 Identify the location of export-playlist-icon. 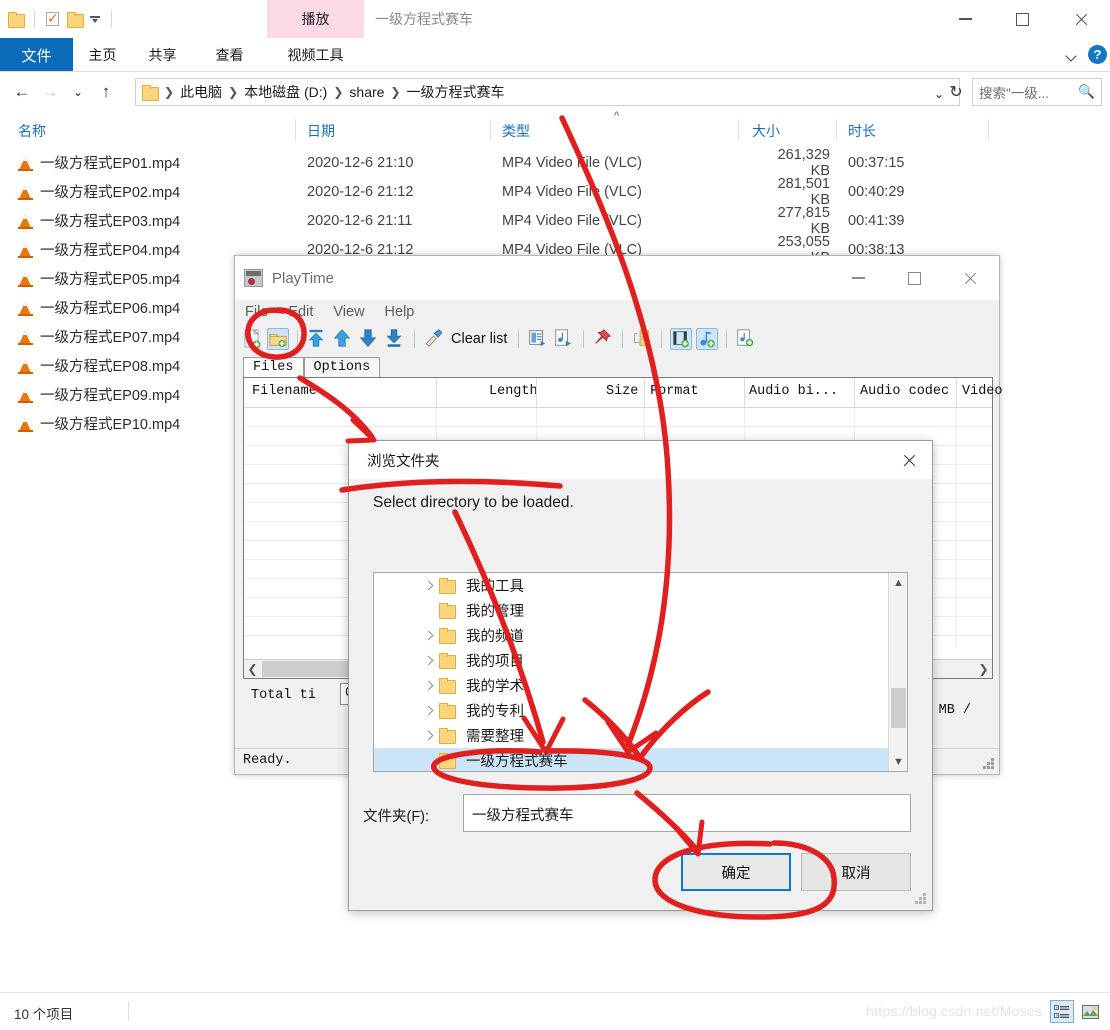
(564, 339).